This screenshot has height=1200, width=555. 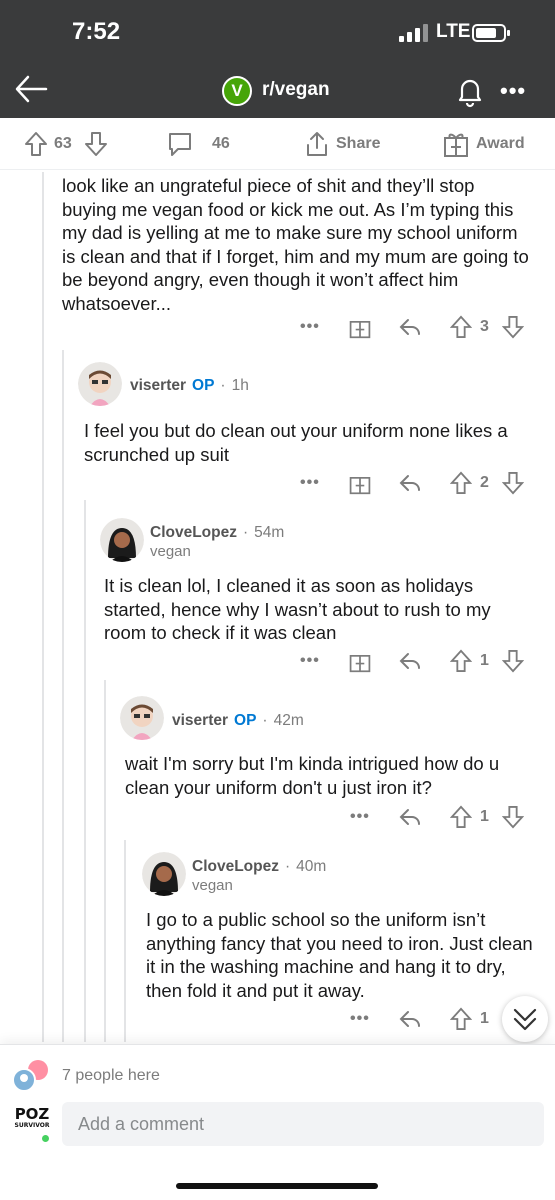 What do you see at coordinates (296, 90) in the screenshot?
I see `subreddit-name: r/vegan` at bounding box center [296, 90].